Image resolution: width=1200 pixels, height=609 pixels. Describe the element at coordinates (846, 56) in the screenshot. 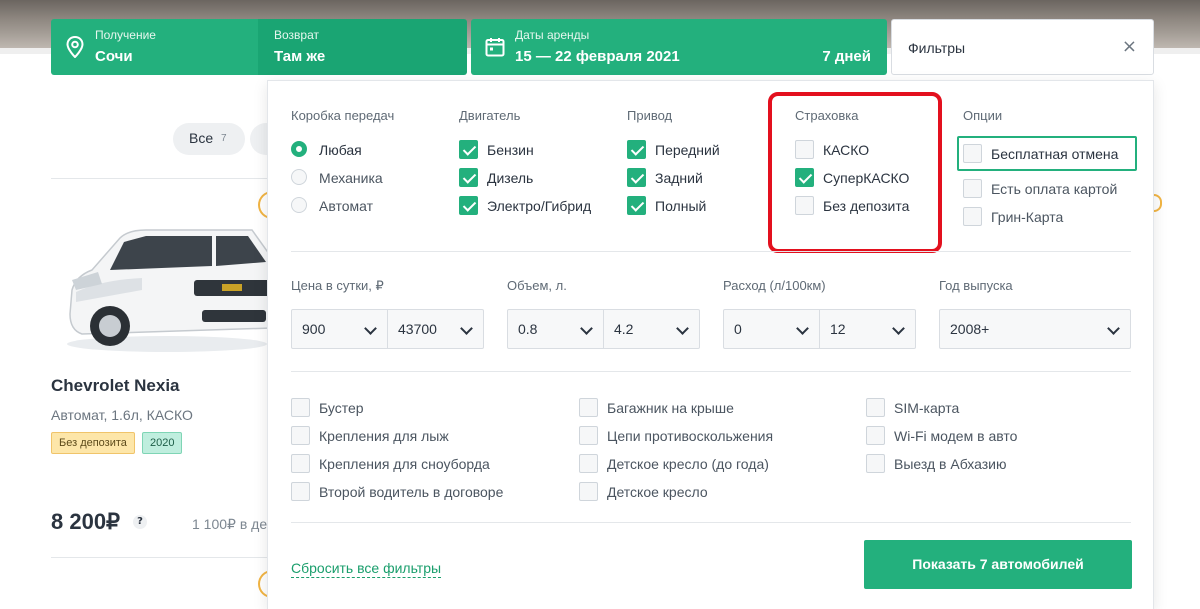

I see `days-count: 7 дней` at that location.